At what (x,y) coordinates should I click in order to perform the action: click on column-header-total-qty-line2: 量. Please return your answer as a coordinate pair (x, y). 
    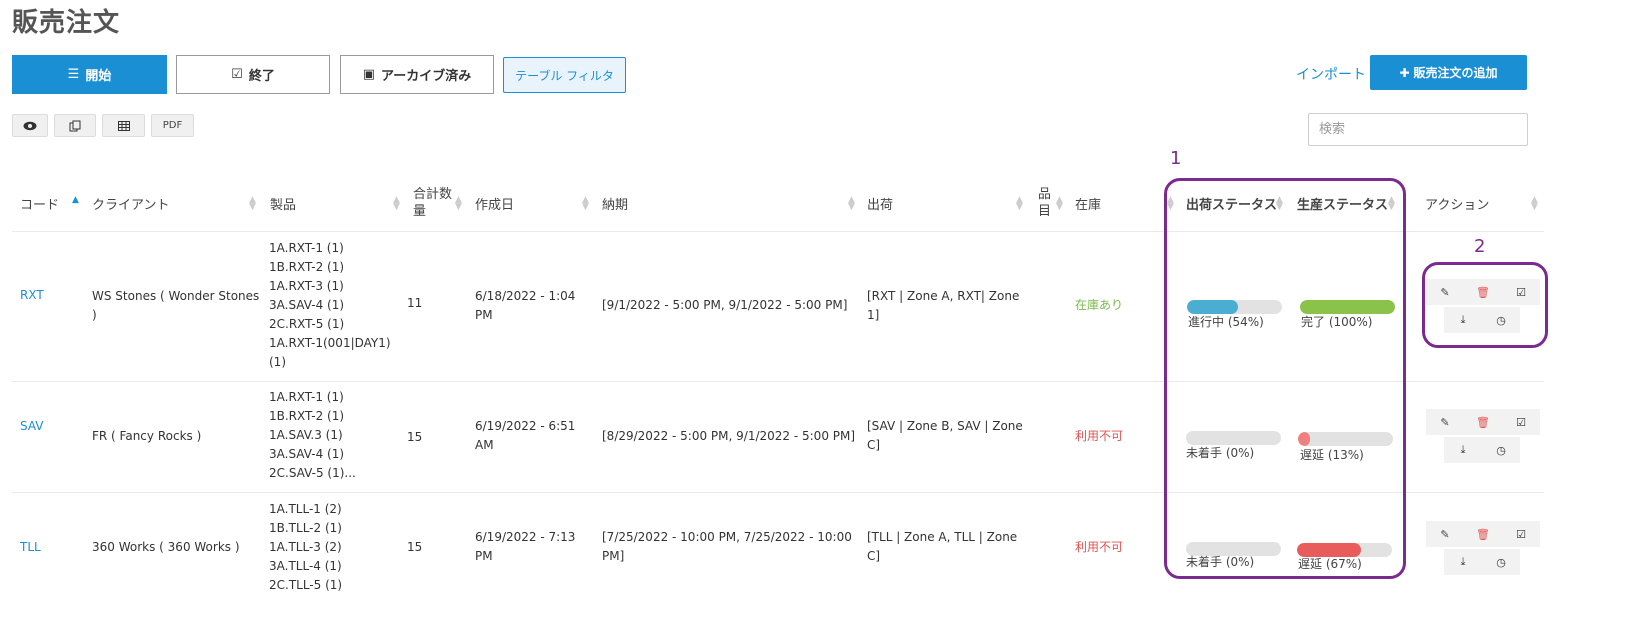
    Looking at the image, I should click on (420, 211).